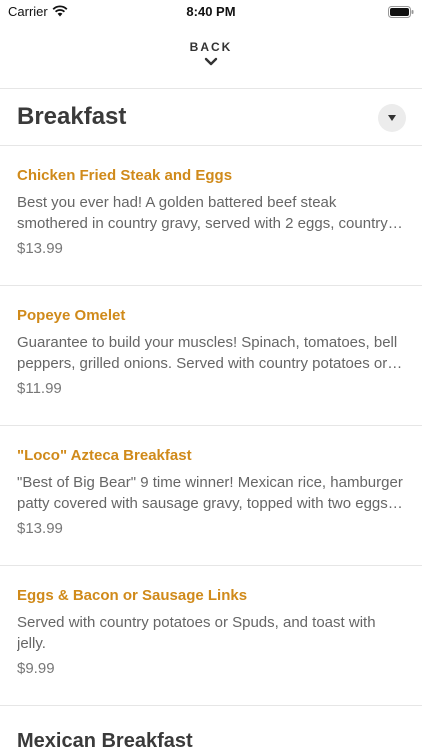  What do you see at coordinates (71, 315) in the screenshot?
I see `item-name: Popeye Omelet` at bounding box center [71, 315].